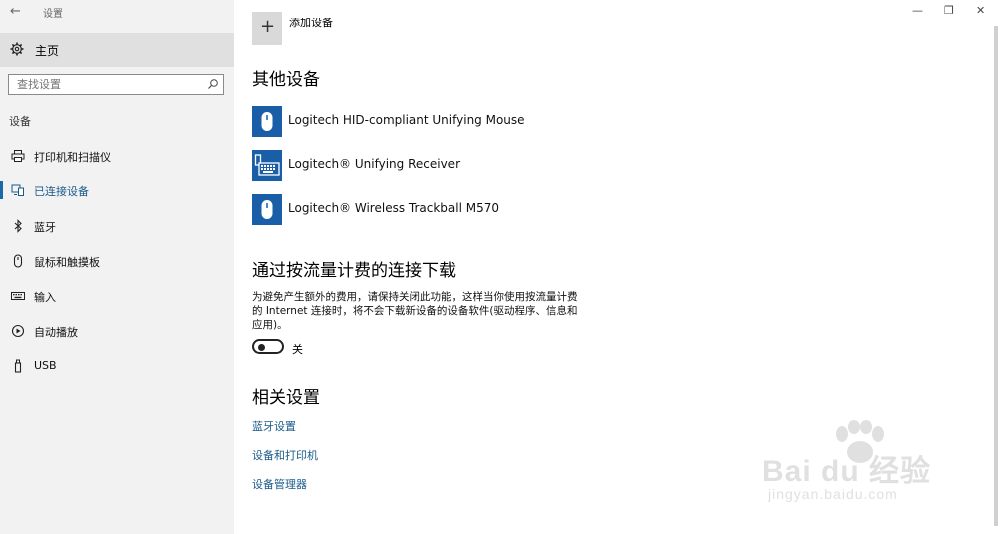 Image resolution: width=1000 pixels, height=534 pixels. Describe the element at coordinates (980, 10) in the screenshot. I see `close-icon: ✕` at that location.